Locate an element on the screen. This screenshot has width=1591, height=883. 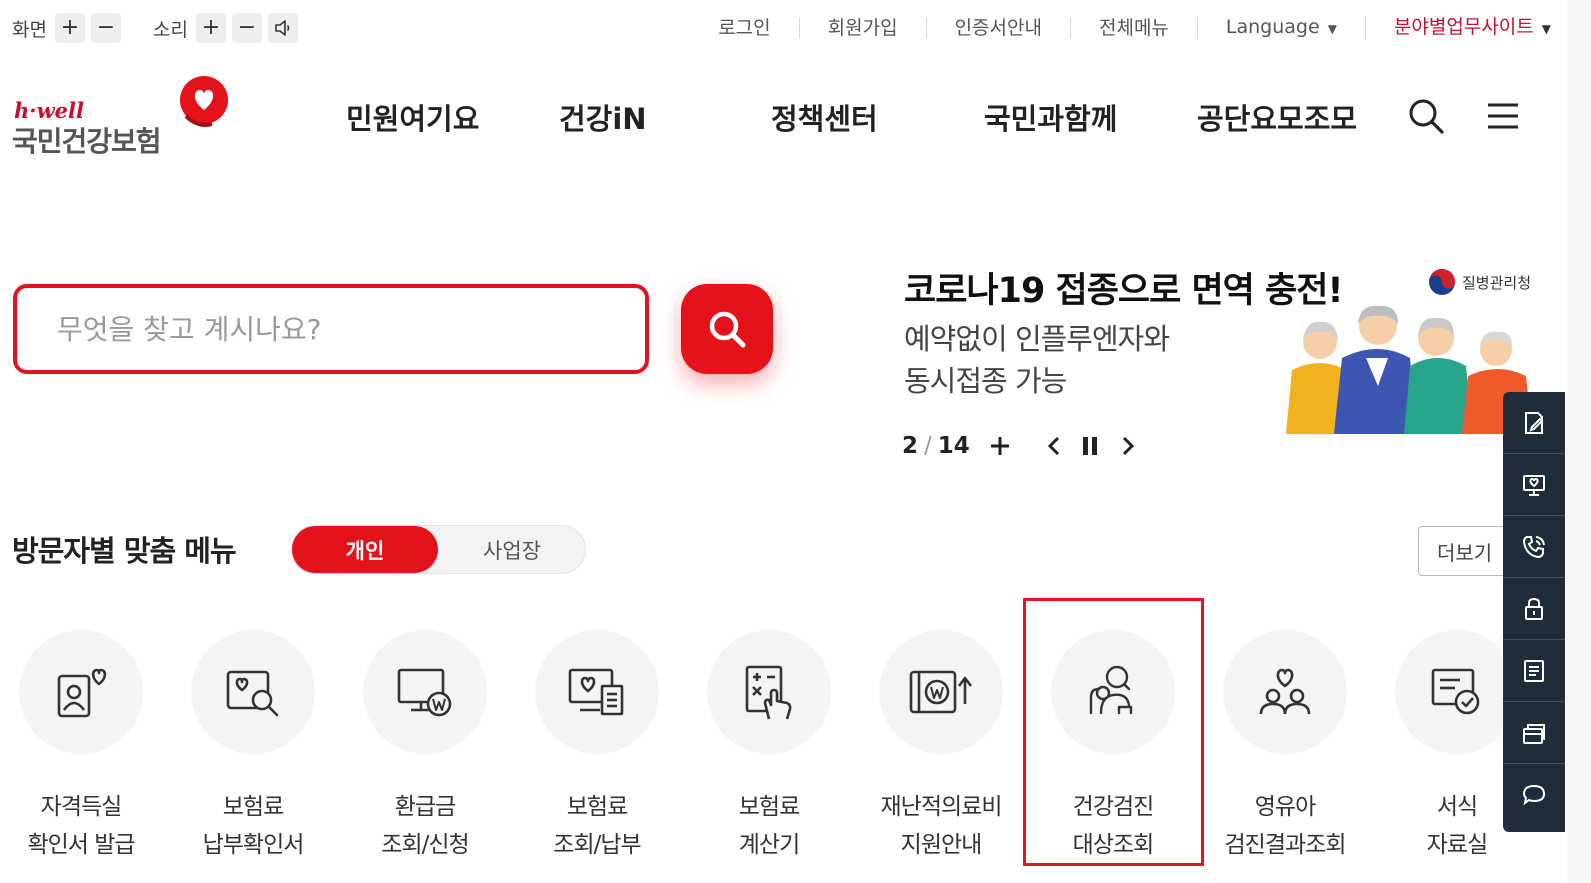
agency-logo: 질병관리청 is located at coordinates (1479, 282).